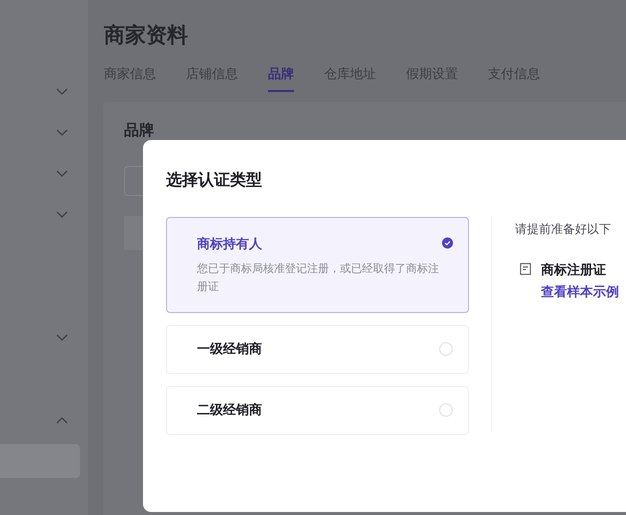 The width and height of the screenshot is (626, 515). Describe the element at coordinates (230, 244) in the screenshot. I see `option-label: 商标持有人` at that location.